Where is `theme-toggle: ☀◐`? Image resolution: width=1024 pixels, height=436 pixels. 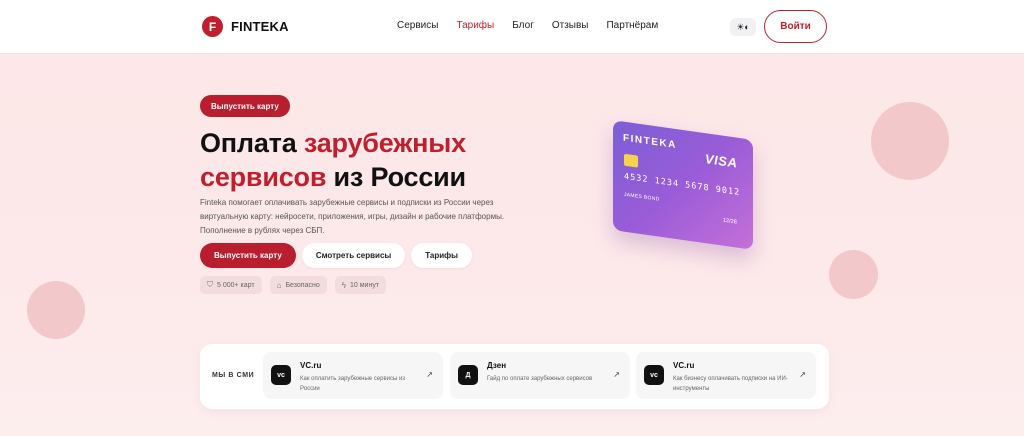 theme-toggle: ☀◐ is located at coordinates (743, 27).